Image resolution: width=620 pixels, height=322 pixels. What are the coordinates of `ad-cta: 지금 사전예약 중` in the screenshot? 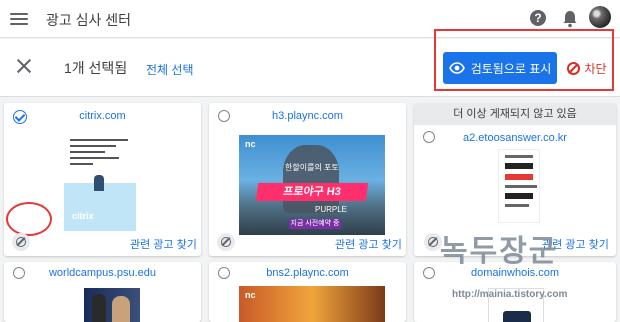 It's located at (315, 224).